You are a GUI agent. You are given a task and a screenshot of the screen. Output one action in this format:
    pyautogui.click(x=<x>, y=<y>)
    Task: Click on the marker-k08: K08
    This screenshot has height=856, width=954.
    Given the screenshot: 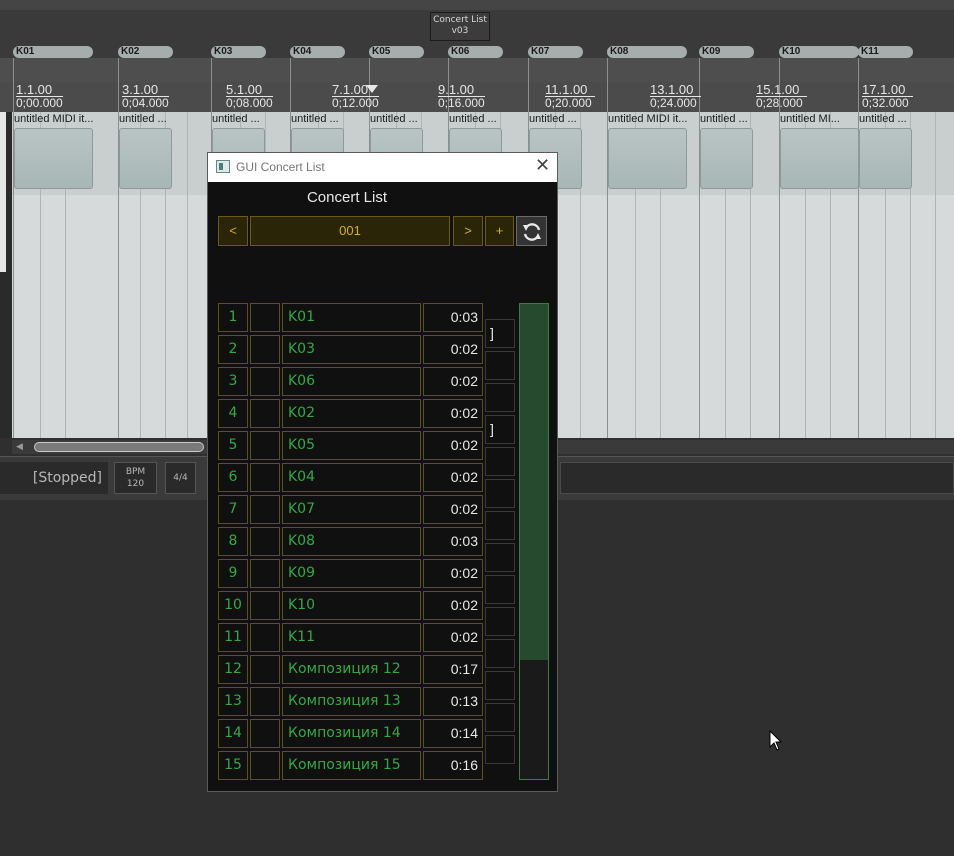 What is the action you would take?
    pyautogui.click(x=647, y=52)
    